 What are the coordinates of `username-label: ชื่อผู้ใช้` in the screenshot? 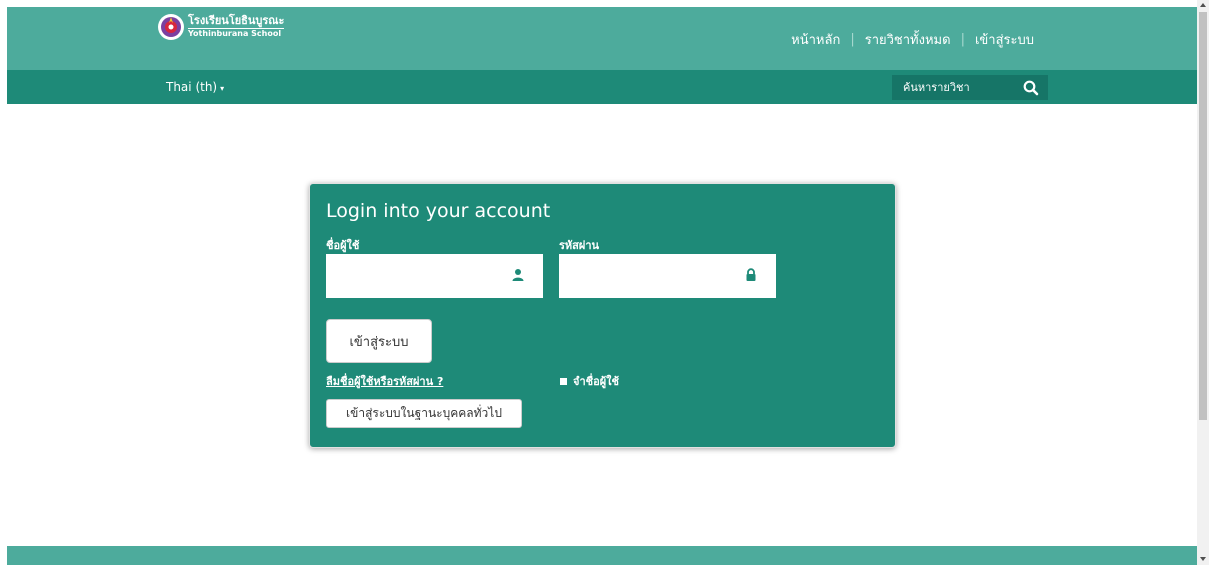 It's located at (343, 245).